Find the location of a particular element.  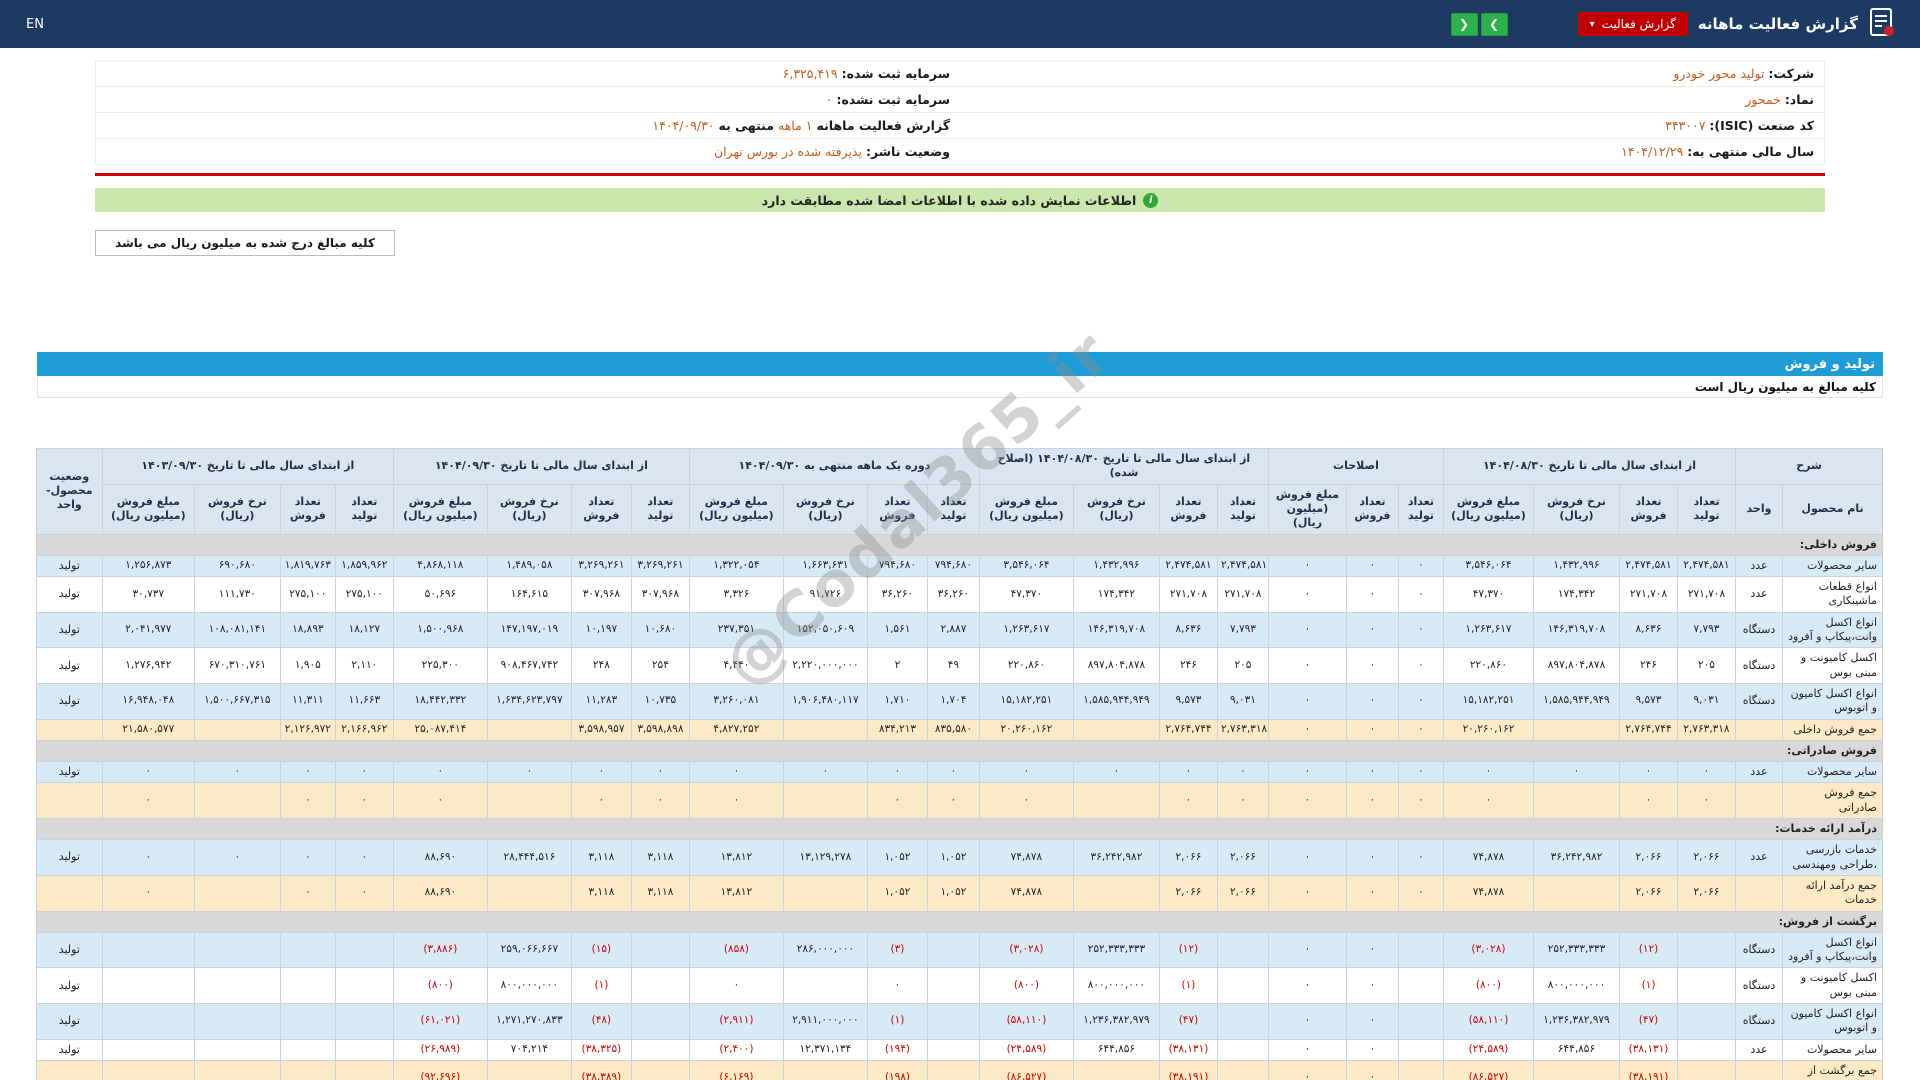

value-cell: ۱۴۶,۳۱۹,۷۰۸ is located at coordinates (1576, 630).